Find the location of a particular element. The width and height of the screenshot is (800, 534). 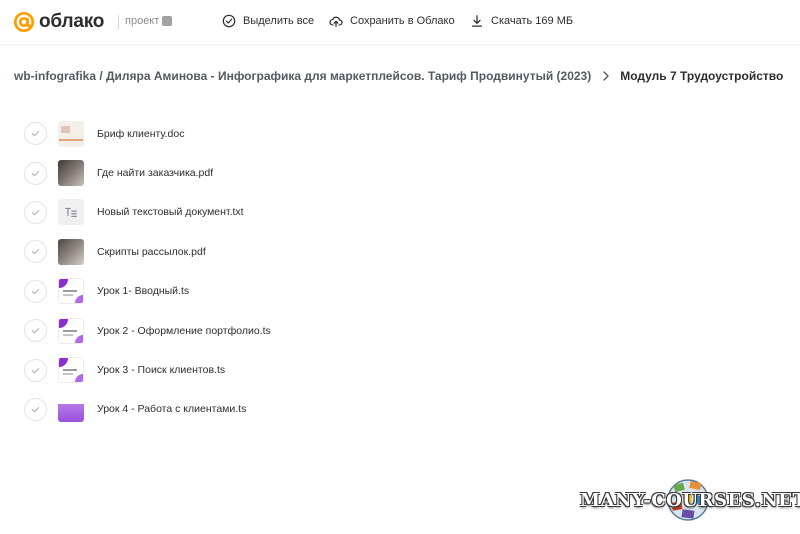

select-all-label: Выделить все is located at coordinates (279, 21).